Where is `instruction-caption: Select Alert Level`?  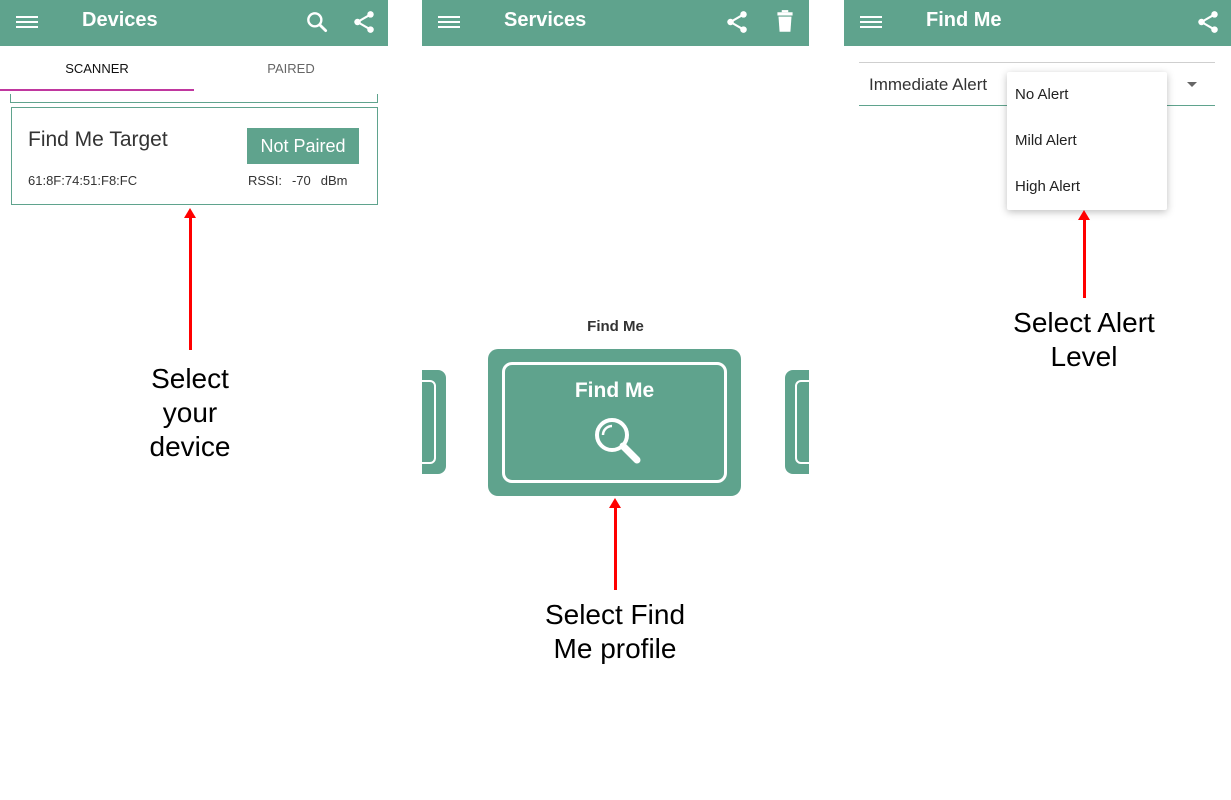
instruction-caption: Select Alert Level is located at coordinates (1084, 340).